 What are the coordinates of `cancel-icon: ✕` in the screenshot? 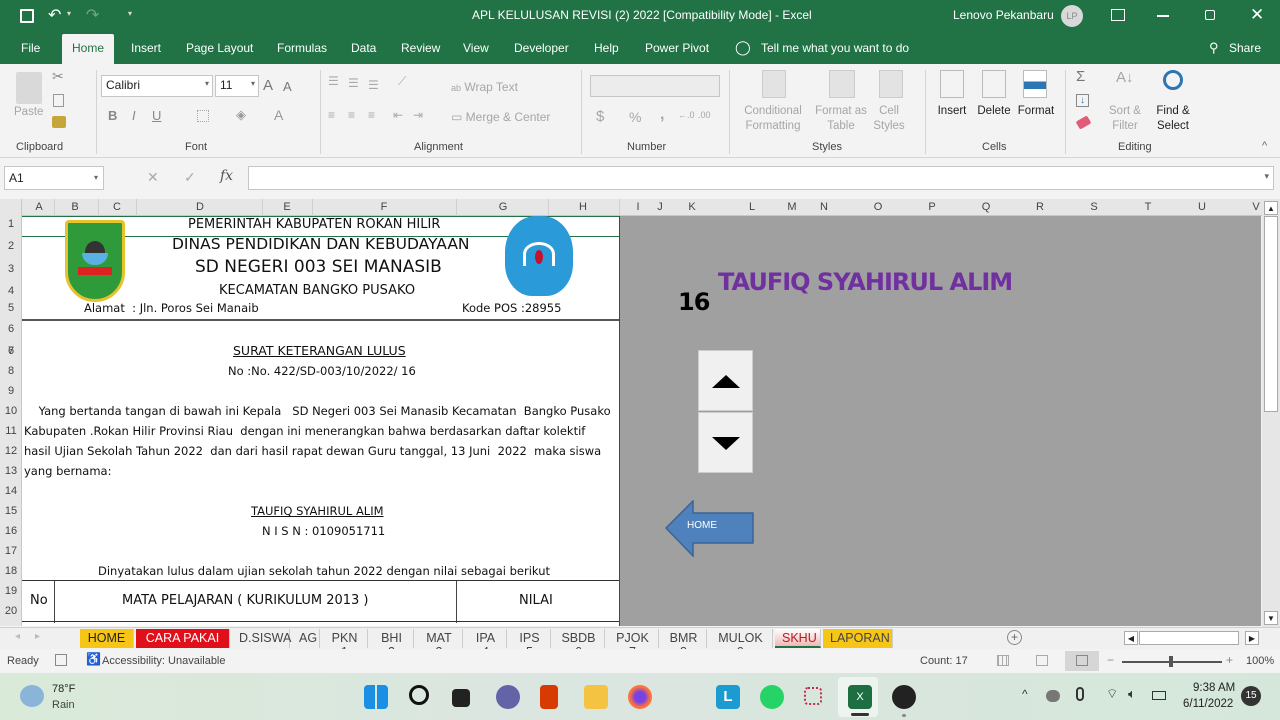 It's located at (153, 177).